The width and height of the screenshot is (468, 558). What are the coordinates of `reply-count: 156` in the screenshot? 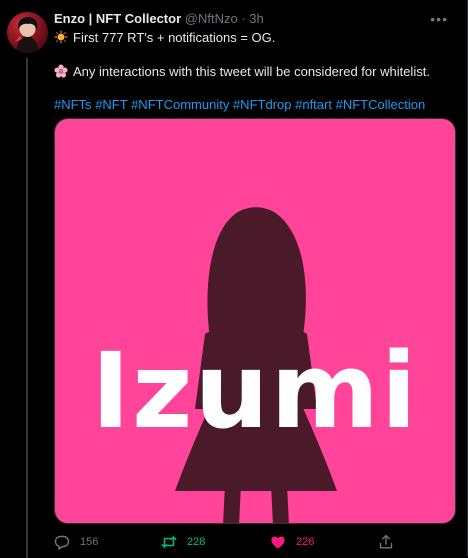 It's located at (89, 542).